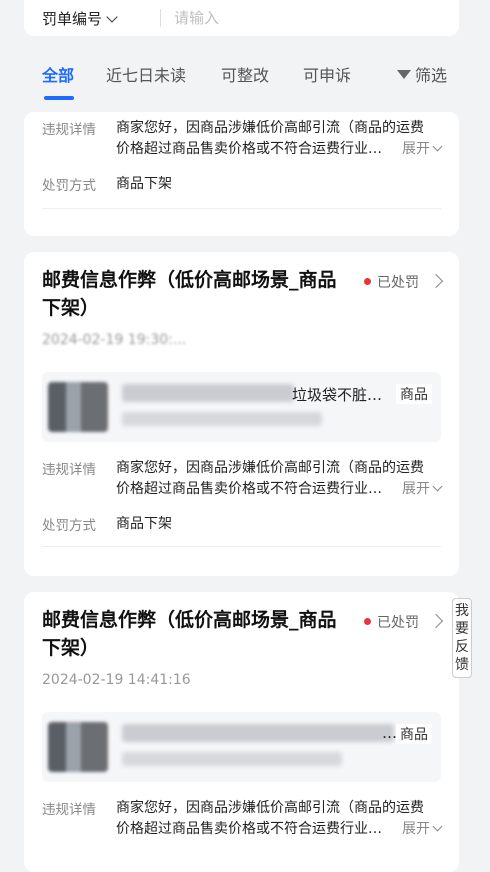  What do you see at coordinates (116, 680) in the screenshot?
I see `timestamp: 2024-02-19 14:41:16` at bounding box center [116, 680].